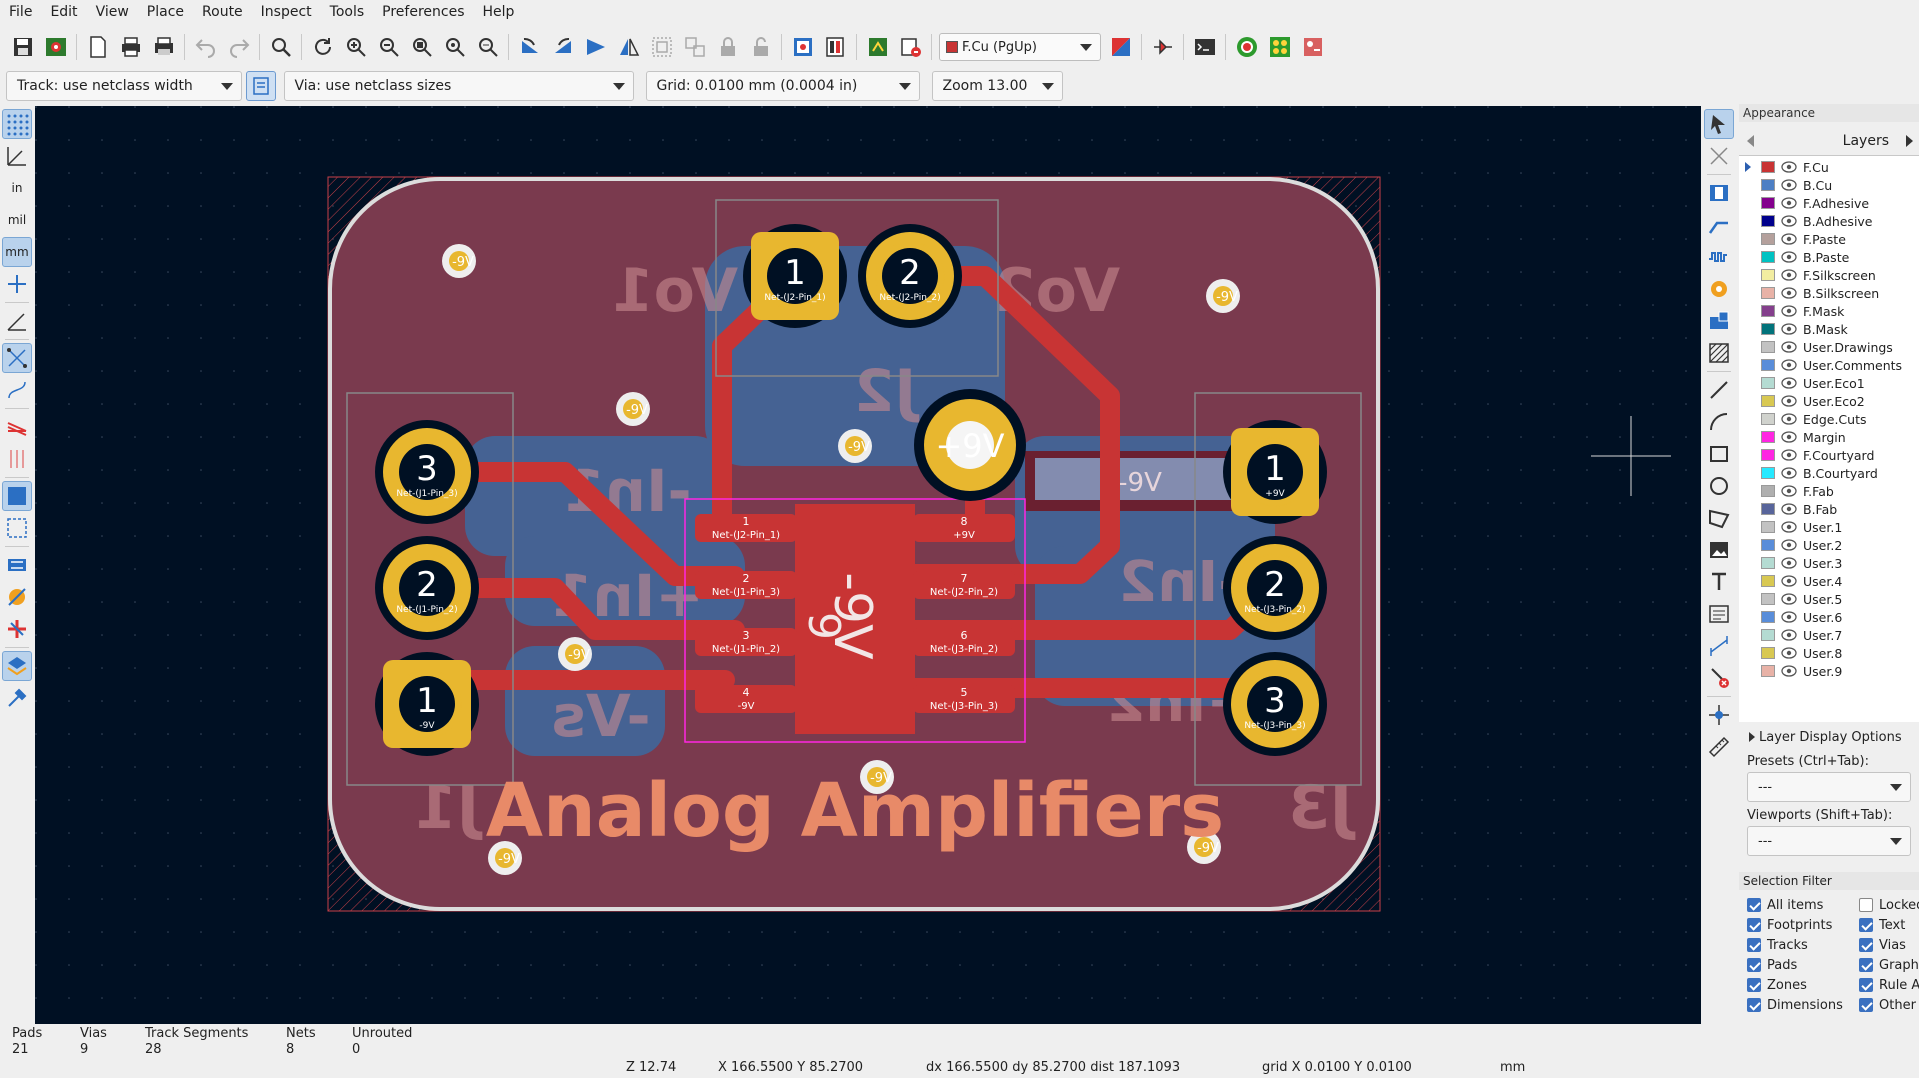 This screenshot has height=1078, width=1919. I want to click on track-width-select: Track: use netclass width, so click(124, 86).